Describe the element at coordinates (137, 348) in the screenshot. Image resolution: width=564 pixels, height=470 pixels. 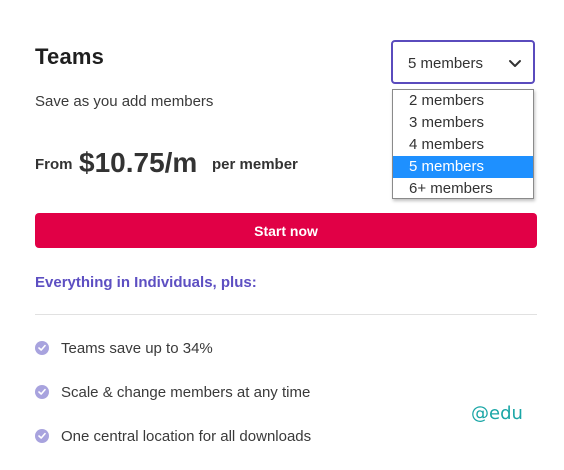
I see `feature-label: Teams save up to 34%` at that location.